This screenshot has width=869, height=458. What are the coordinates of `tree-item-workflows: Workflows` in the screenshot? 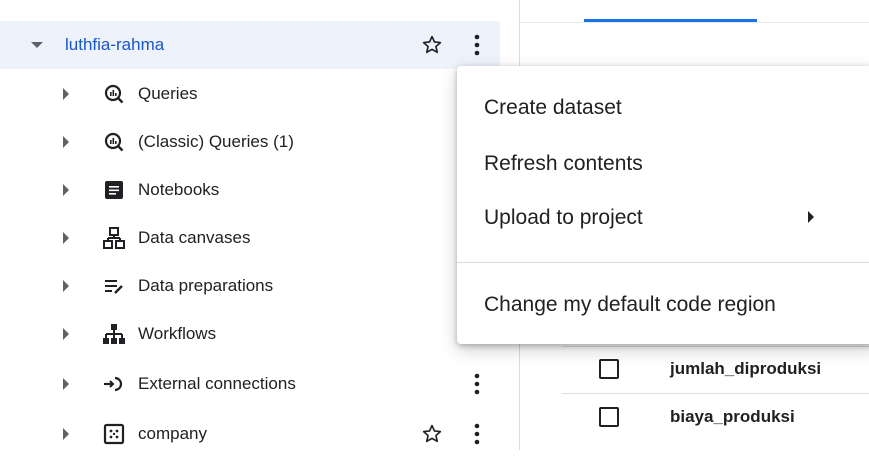 It's located at (250, 334).